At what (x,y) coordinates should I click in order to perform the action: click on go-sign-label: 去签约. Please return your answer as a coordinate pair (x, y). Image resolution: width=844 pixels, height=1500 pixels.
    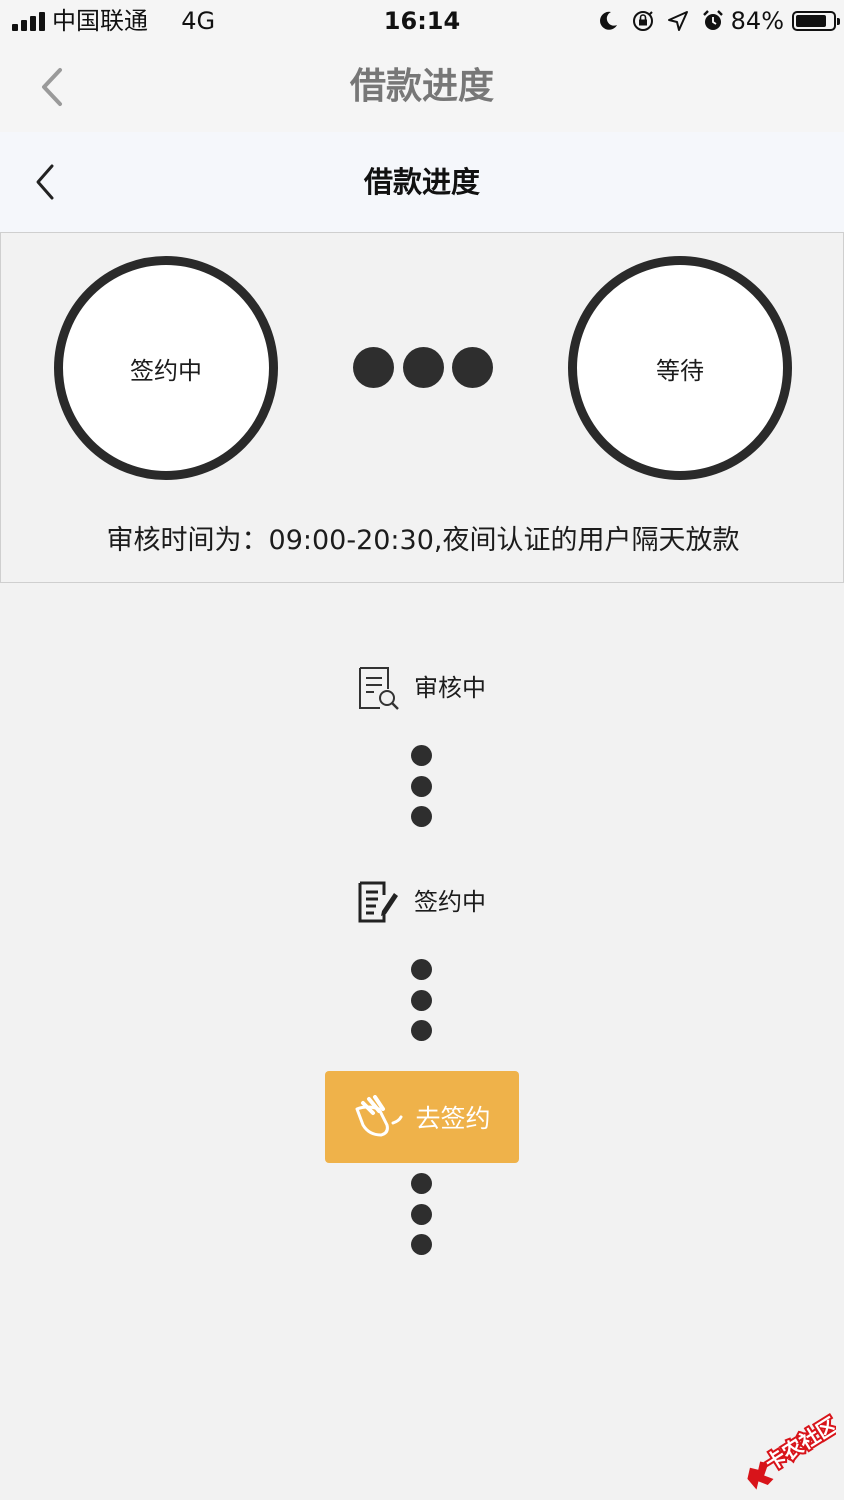
    Looking at the image, I should click on (453, 1118).